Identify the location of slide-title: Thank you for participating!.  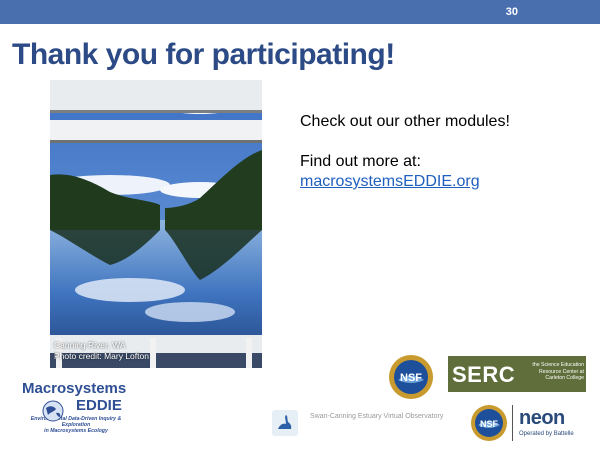
(203, 54).